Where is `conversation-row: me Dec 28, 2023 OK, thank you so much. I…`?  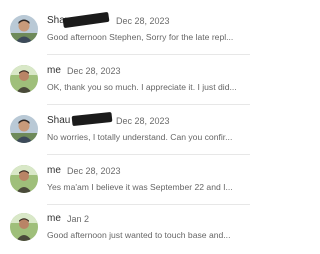
conversation-row: me Dec 28, 2023 OK, thank you so much. I… is located at coordinates (125, 83).